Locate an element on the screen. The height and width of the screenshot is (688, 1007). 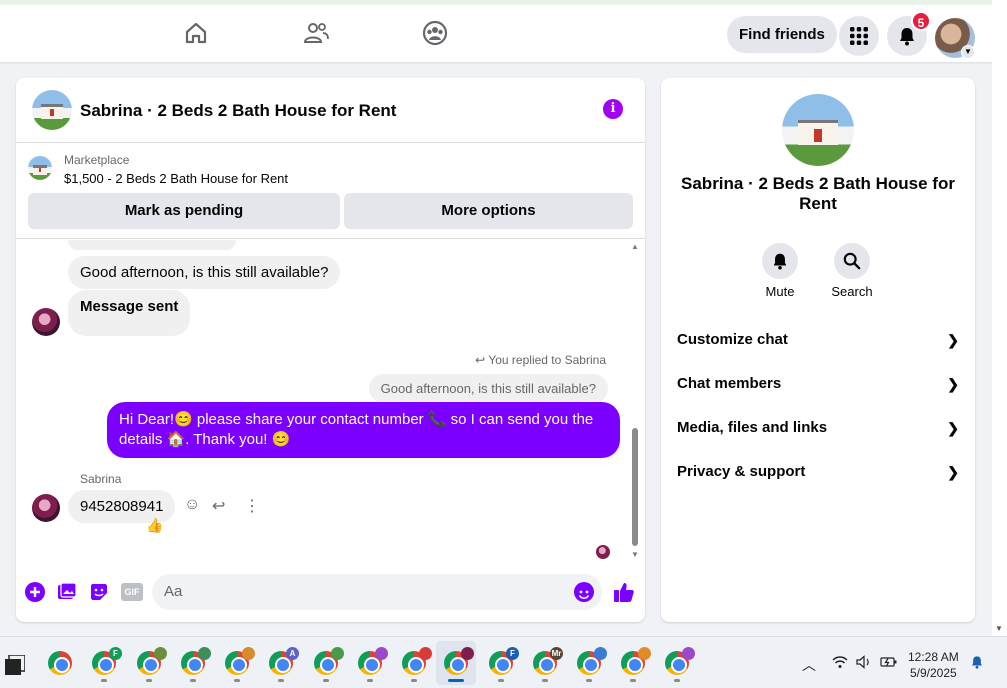
listing-thumbnail is located at coordinates (52, 110).